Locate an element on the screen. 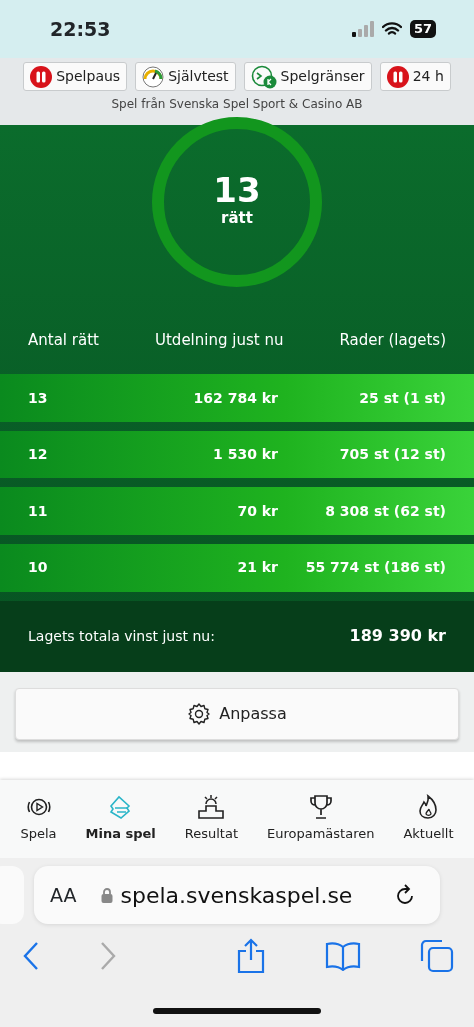  lock-icon is located at coordinates (106, 895).